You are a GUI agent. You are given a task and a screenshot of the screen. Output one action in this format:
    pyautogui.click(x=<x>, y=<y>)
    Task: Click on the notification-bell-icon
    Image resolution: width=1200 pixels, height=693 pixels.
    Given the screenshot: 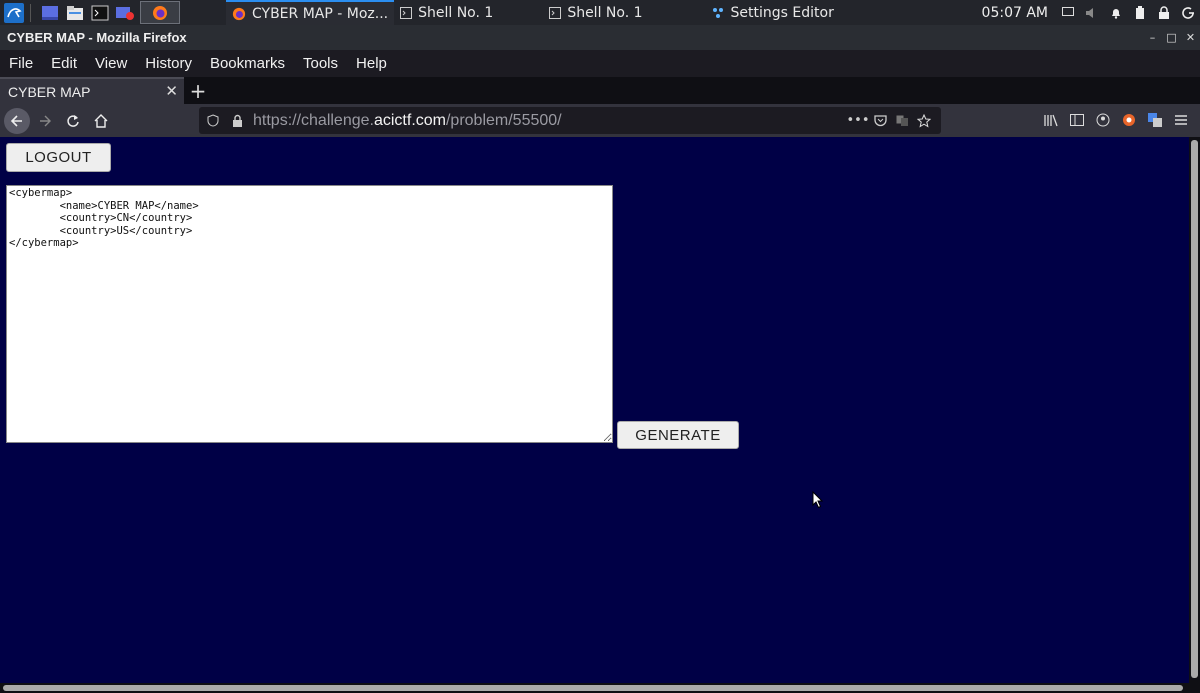 What is the action you would take?
    pyautogui.click(x=1116, y=13)
    